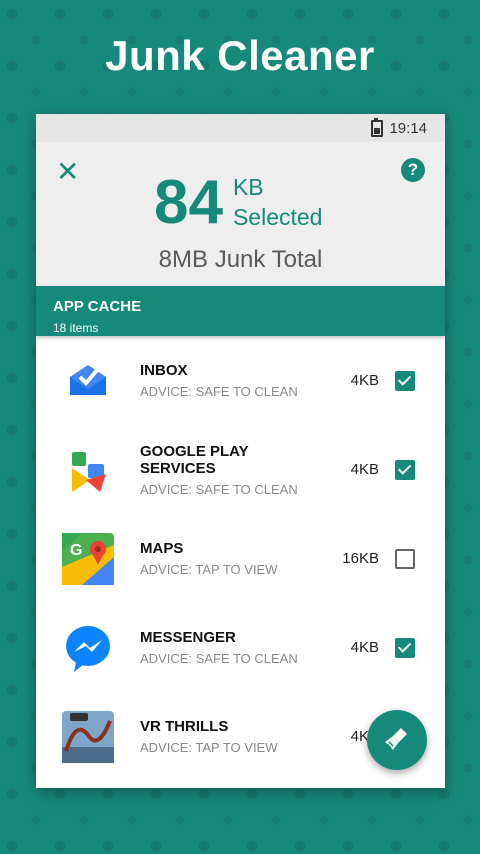 The height and width of the screenshot is (854, 480). What do you see at coordinates (184, 726) in the screenshot?
I see `item-name: VR THRILLS` at bounding box center [184, 726].